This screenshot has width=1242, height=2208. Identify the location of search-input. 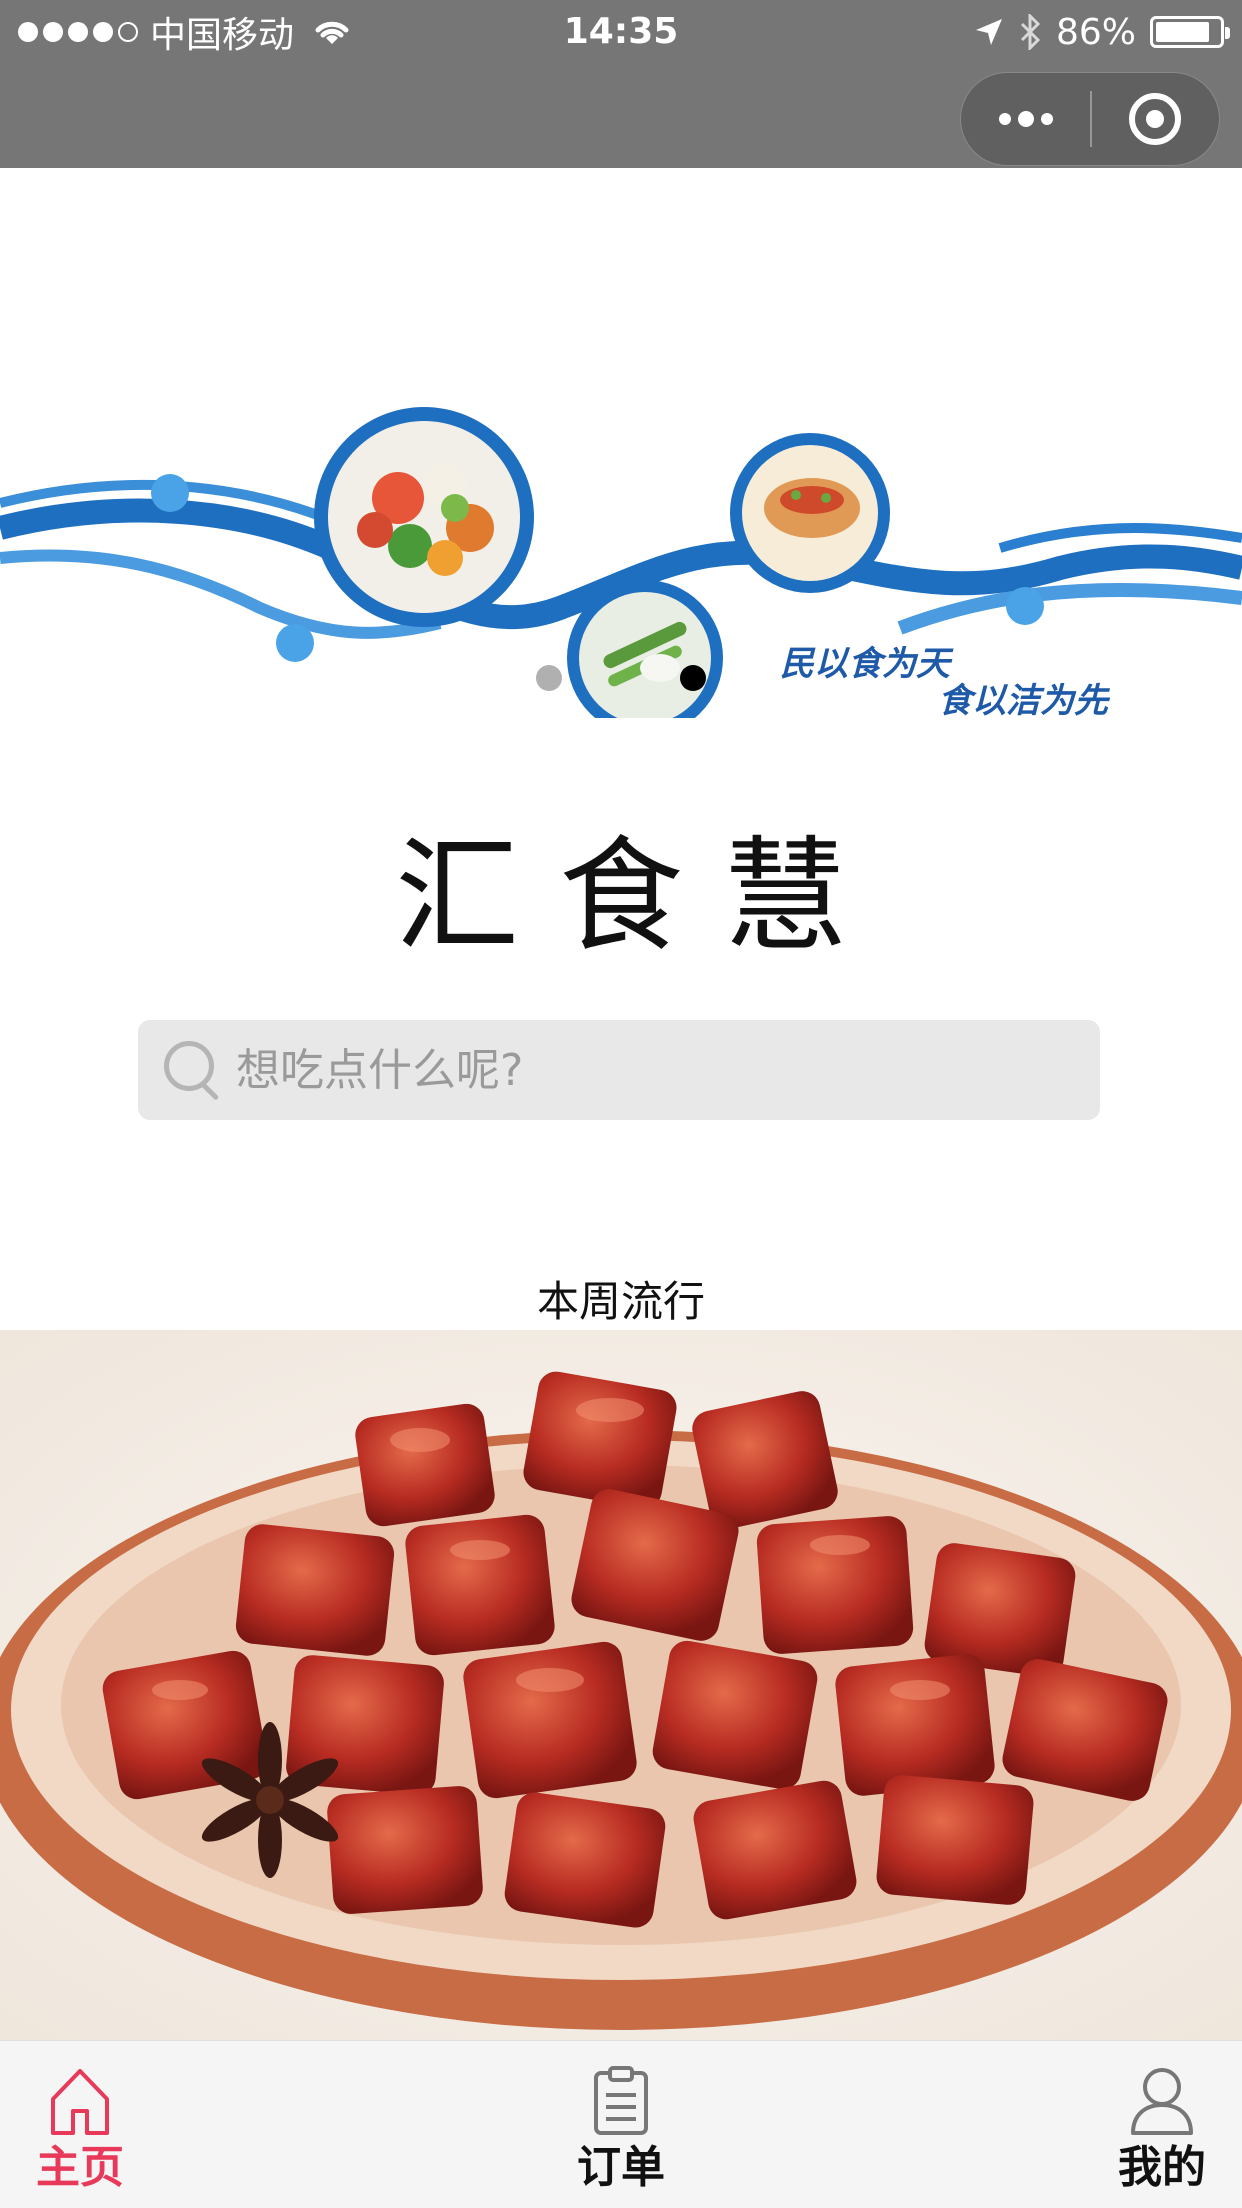
(668, 1070).